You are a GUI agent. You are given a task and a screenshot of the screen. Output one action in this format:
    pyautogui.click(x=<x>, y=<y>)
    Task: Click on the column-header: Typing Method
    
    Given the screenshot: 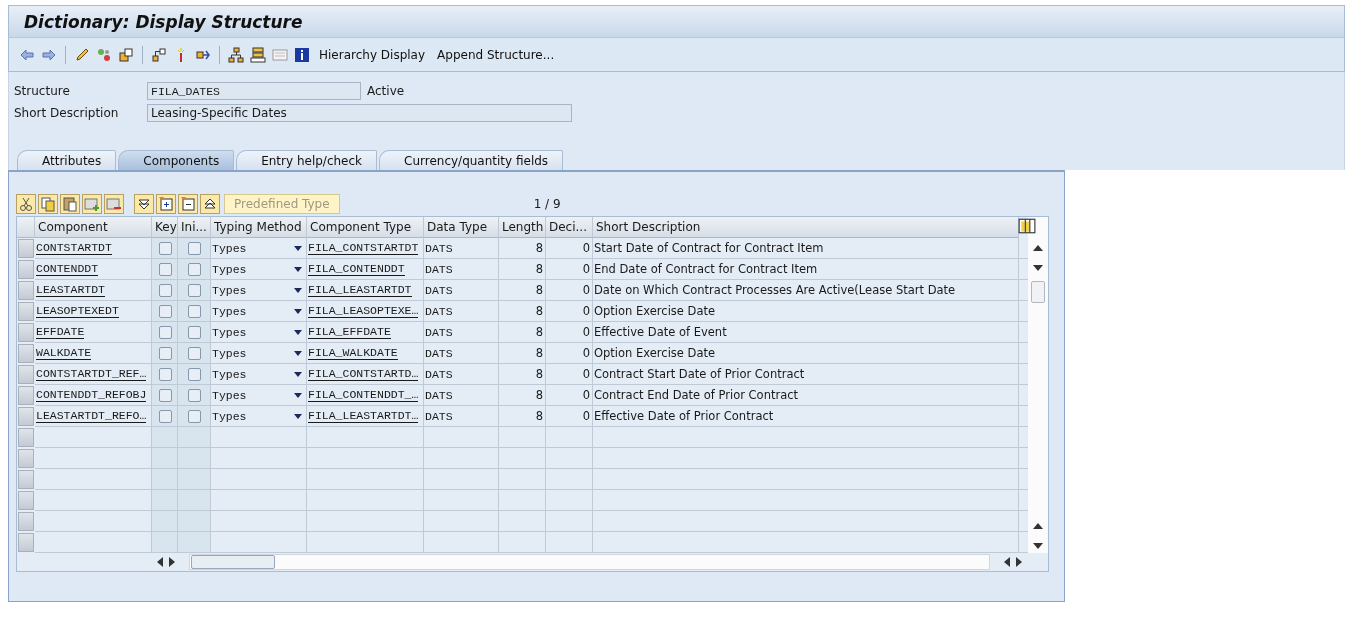 What is the action you would take?
    pyautogui.click(x=259, y=227)
    